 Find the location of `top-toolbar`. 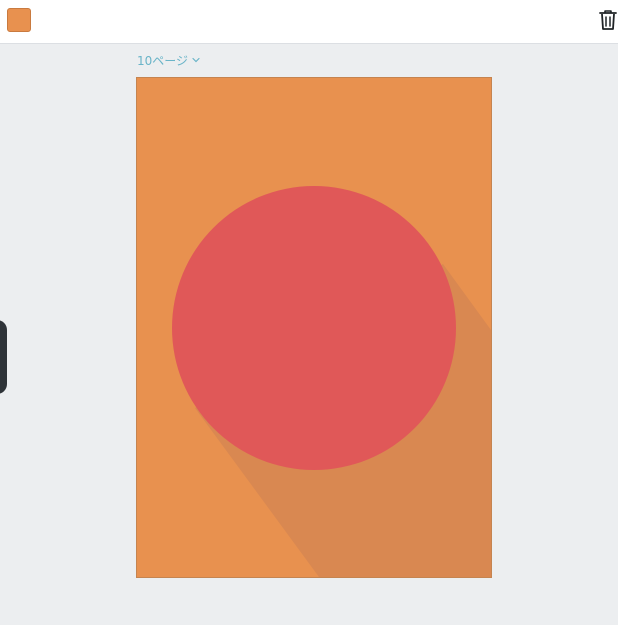

top-toolbar is located at coordinates (309, 22).